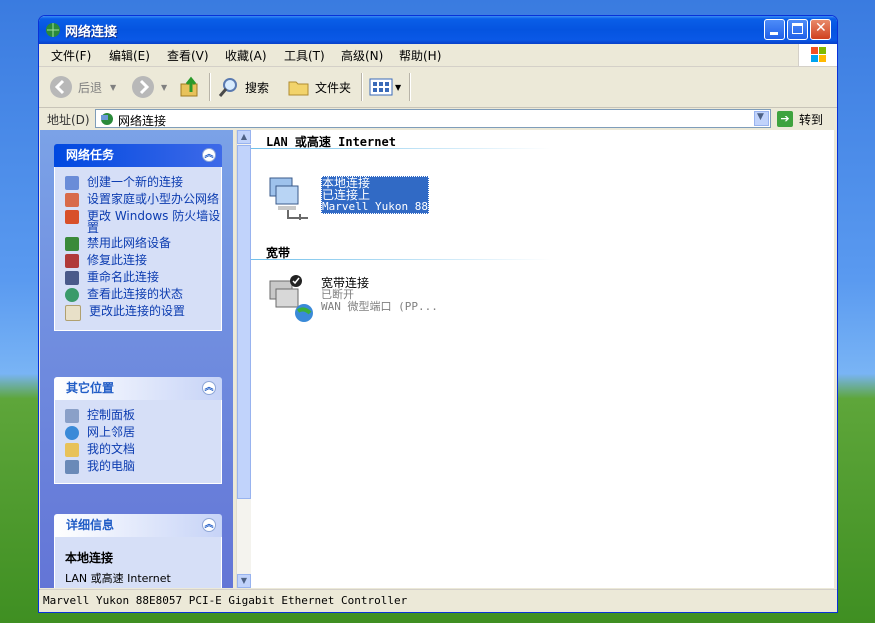  I want to click on task-disable-device: 禁用此网络设备, so click(143, 244).